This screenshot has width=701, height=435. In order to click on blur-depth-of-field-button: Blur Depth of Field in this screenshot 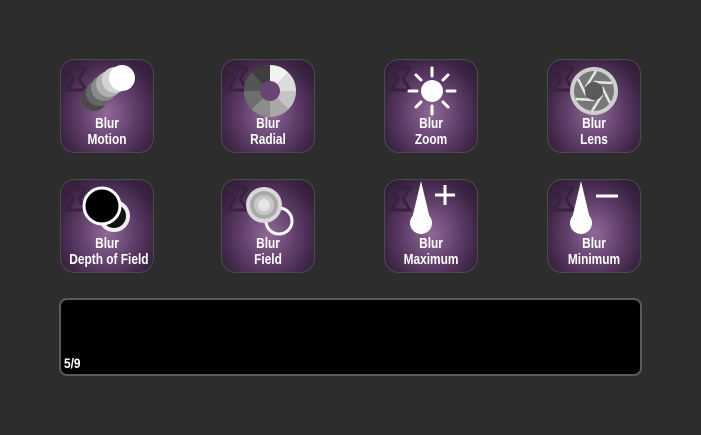, I will do `click(107, 226)`.